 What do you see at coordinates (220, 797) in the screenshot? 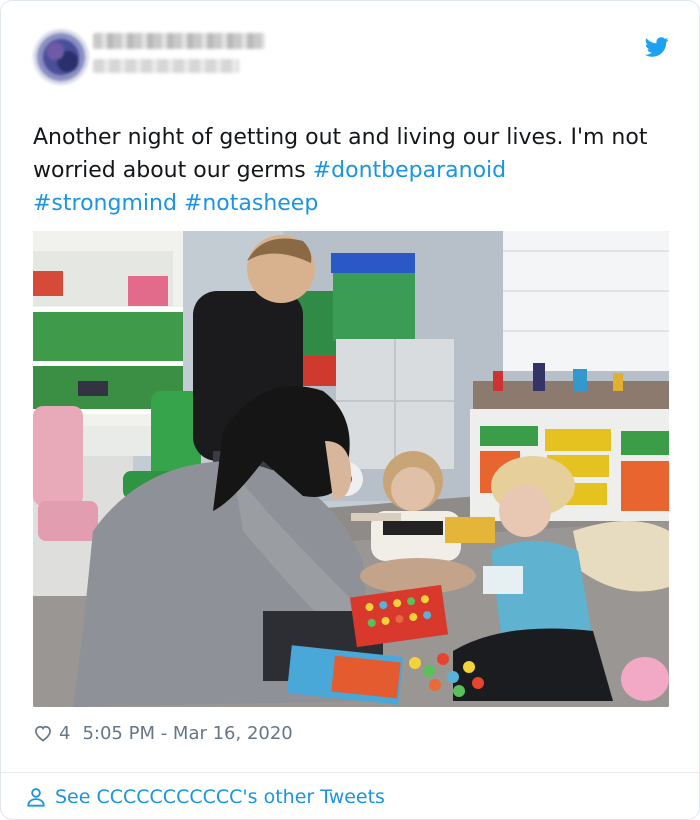
I see `see-other-tweets-label: See CCCCCCCCCCC's other Tweets` at bounding box center [220, 797].